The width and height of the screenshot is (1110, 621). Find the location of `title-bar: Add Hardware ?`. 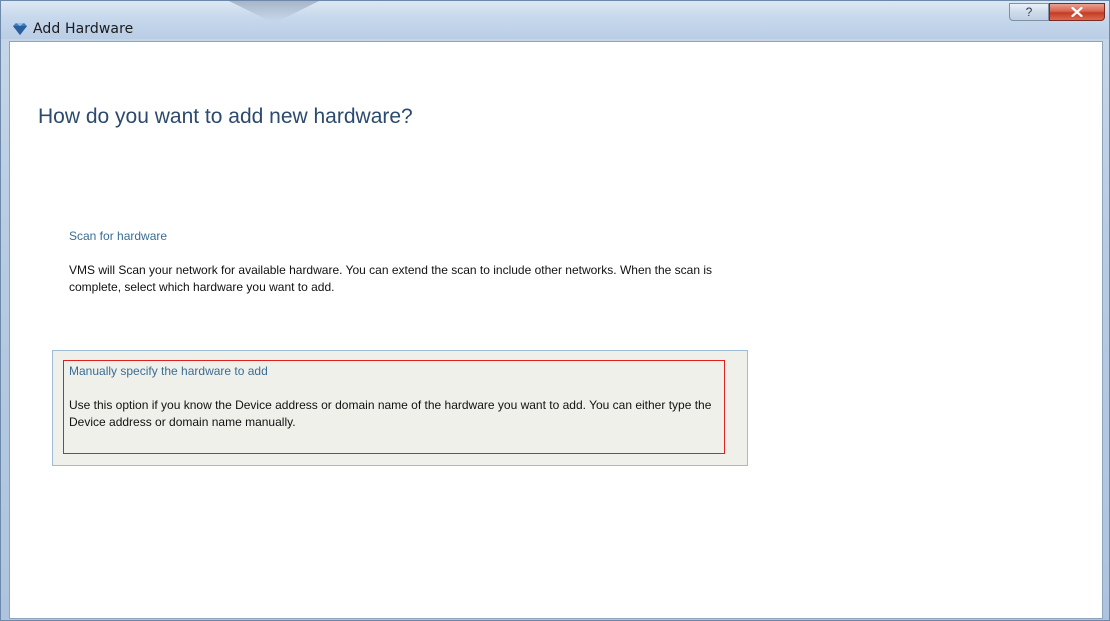

title-bar: Add Hardware ? is located at coordinates (555, 20).